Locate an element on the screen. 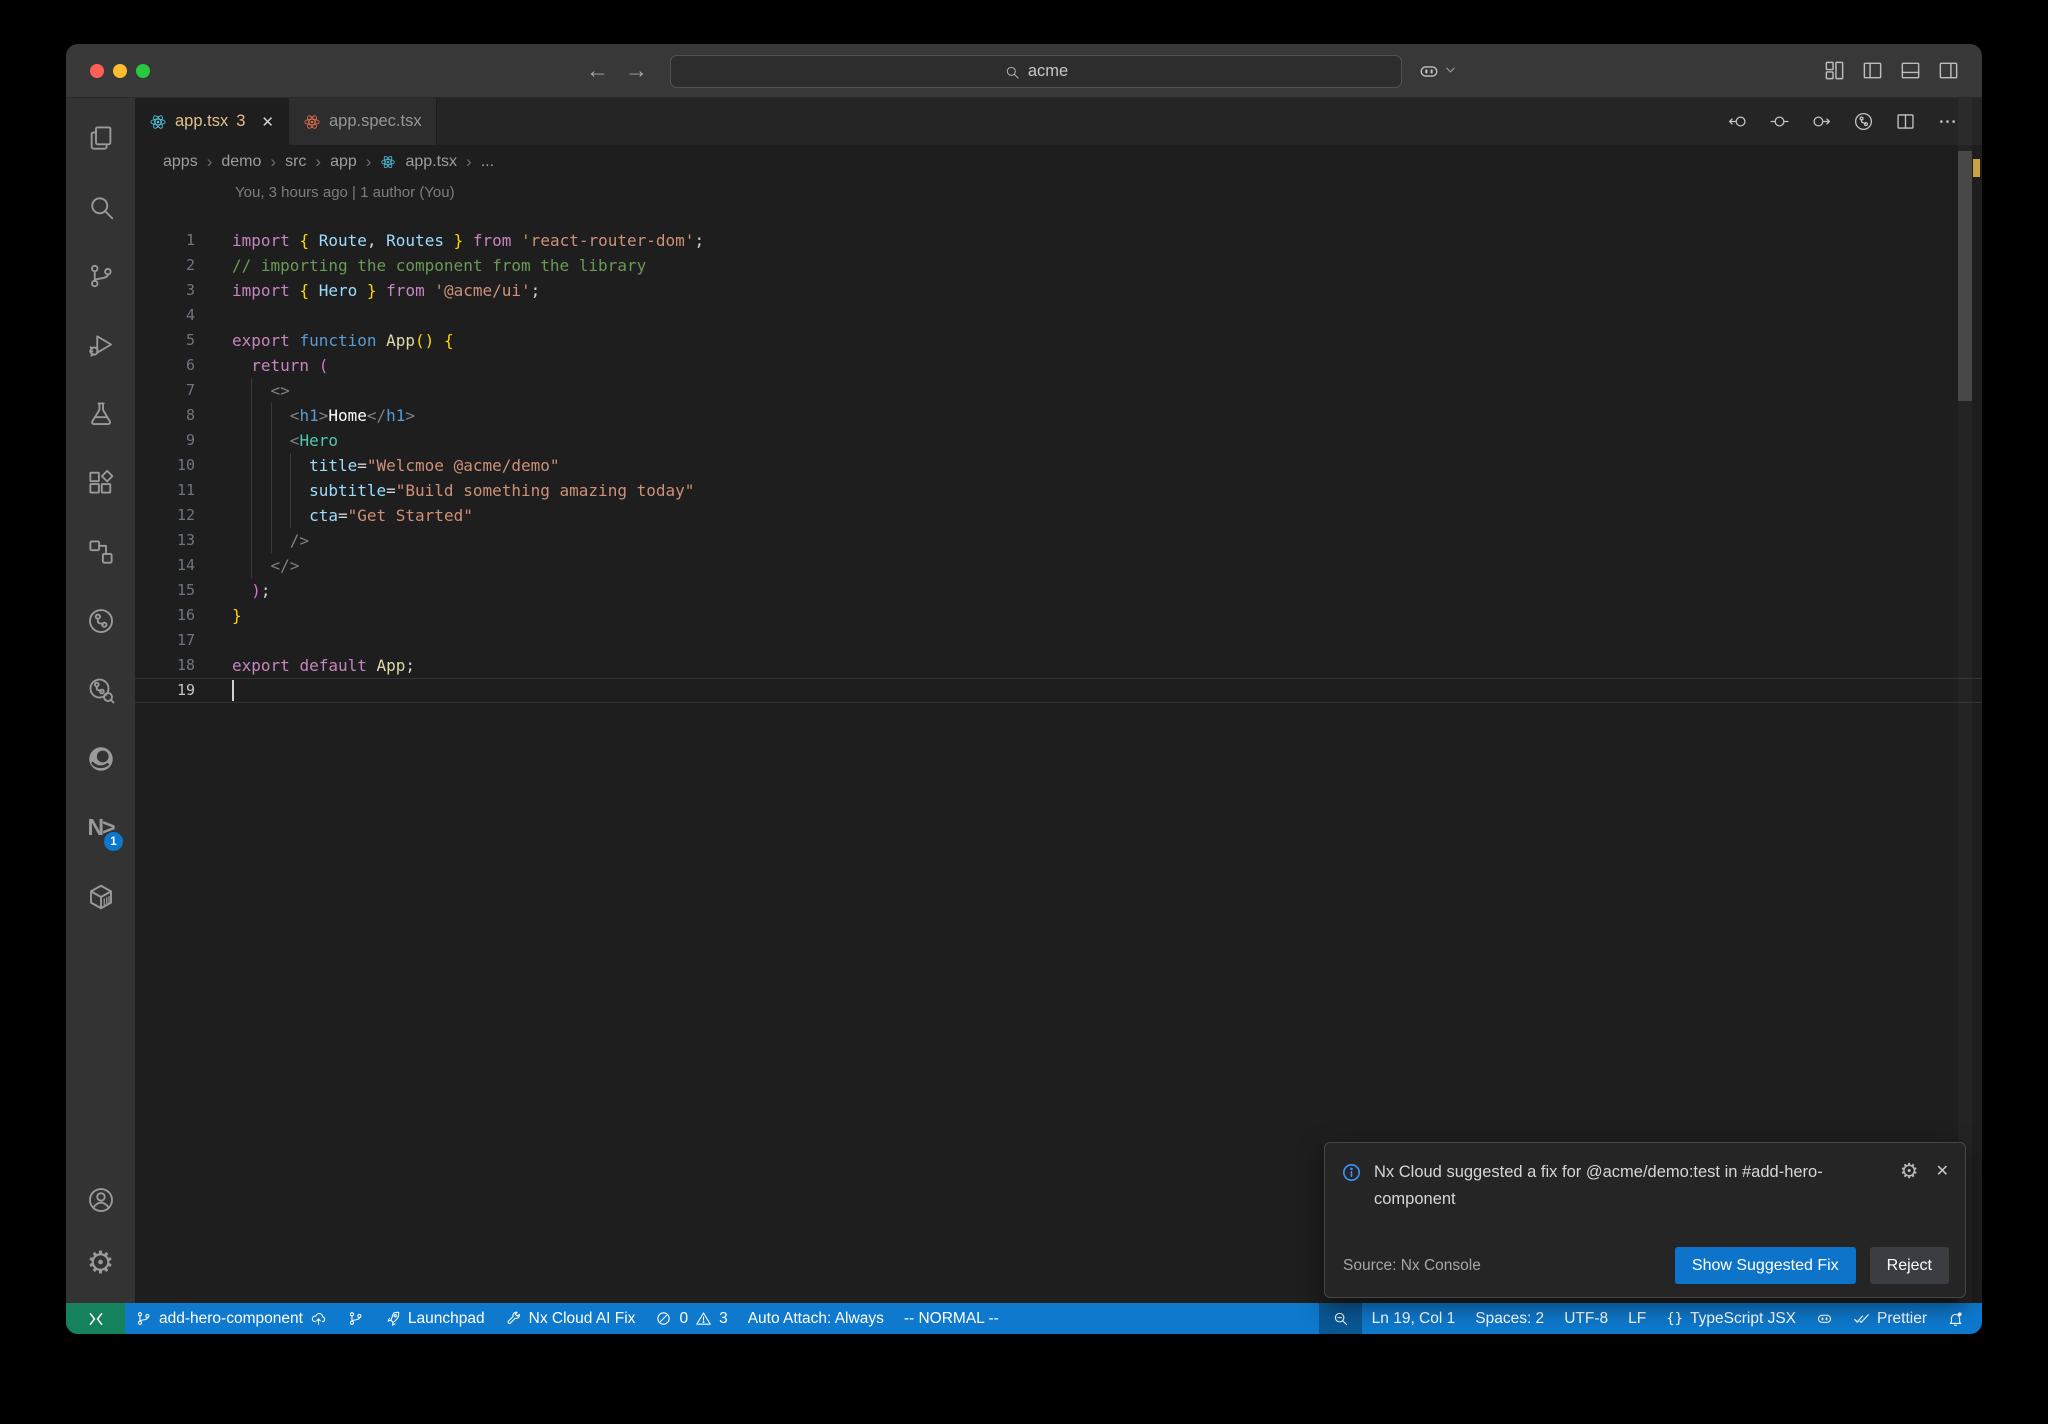 The height and width of the screenshot is (1424, 2048). status-item-nx-cloud-ai-fix: Nx Cloud AI Fix is located at coordinates (570, 1318).